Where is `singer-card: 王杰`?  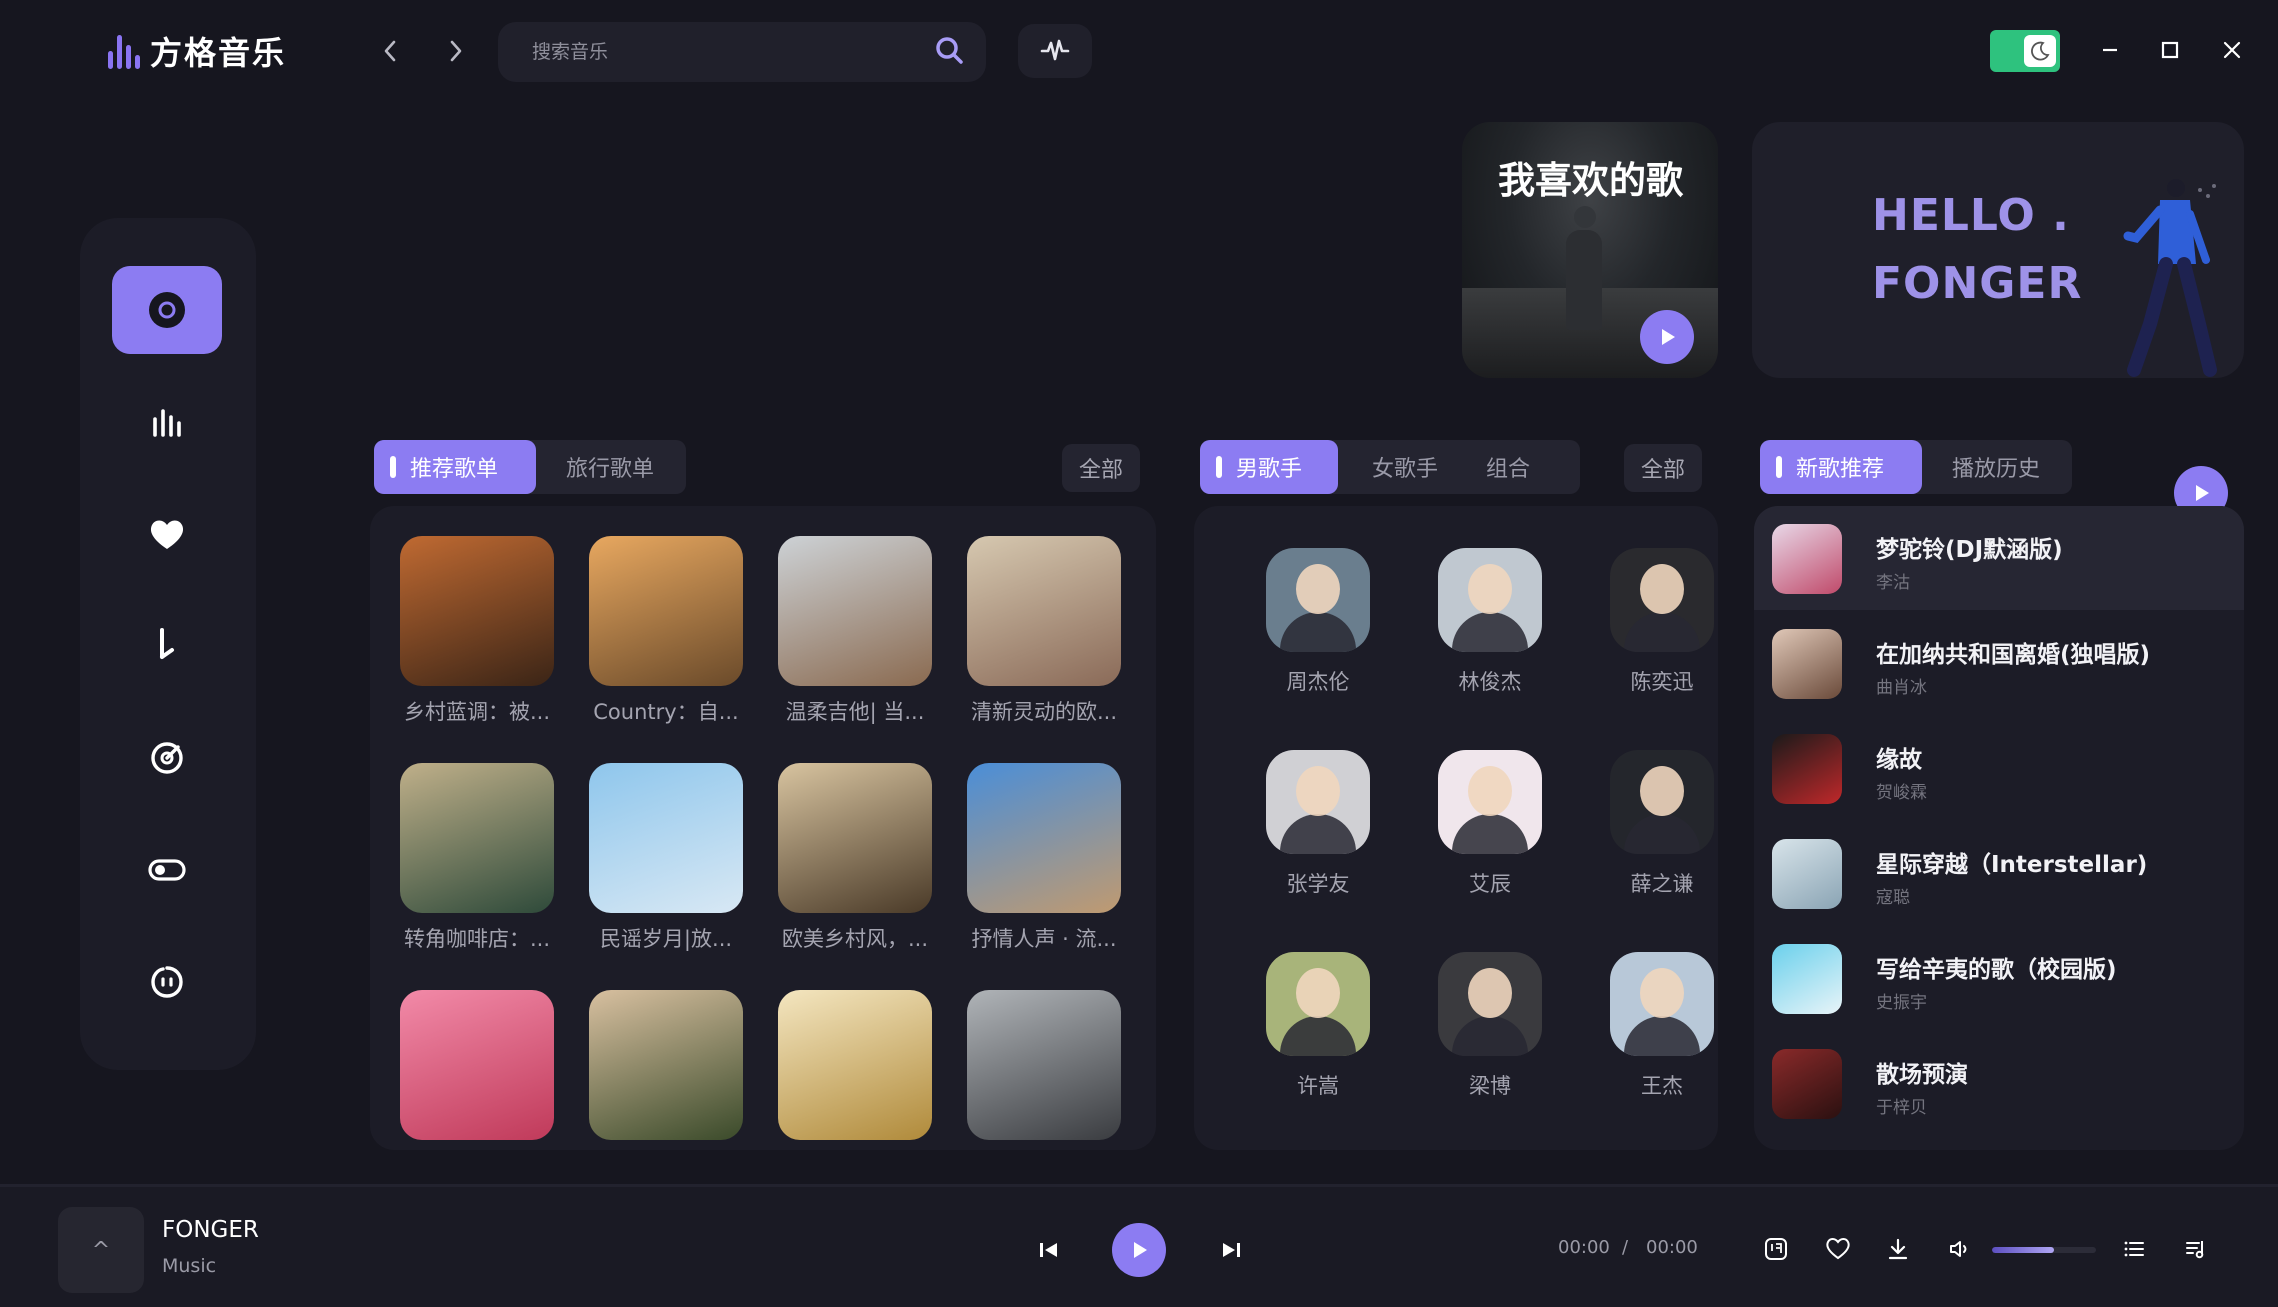
singer-card: 王杰 is located at coordinates (1655, 1026).